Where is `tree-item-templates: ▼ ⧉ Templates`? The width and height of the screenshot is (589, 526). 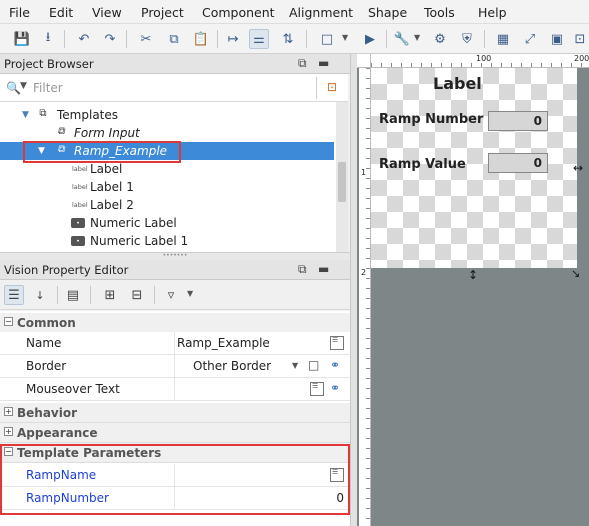
tree-item-templates: ▼ ⧉ Templates is located at coordinates (167, 115).